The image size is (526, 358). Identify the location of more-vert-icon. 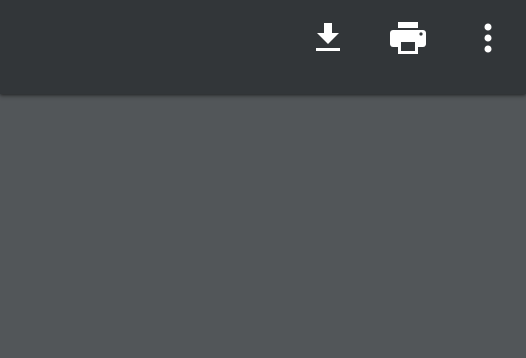
(488, 38).